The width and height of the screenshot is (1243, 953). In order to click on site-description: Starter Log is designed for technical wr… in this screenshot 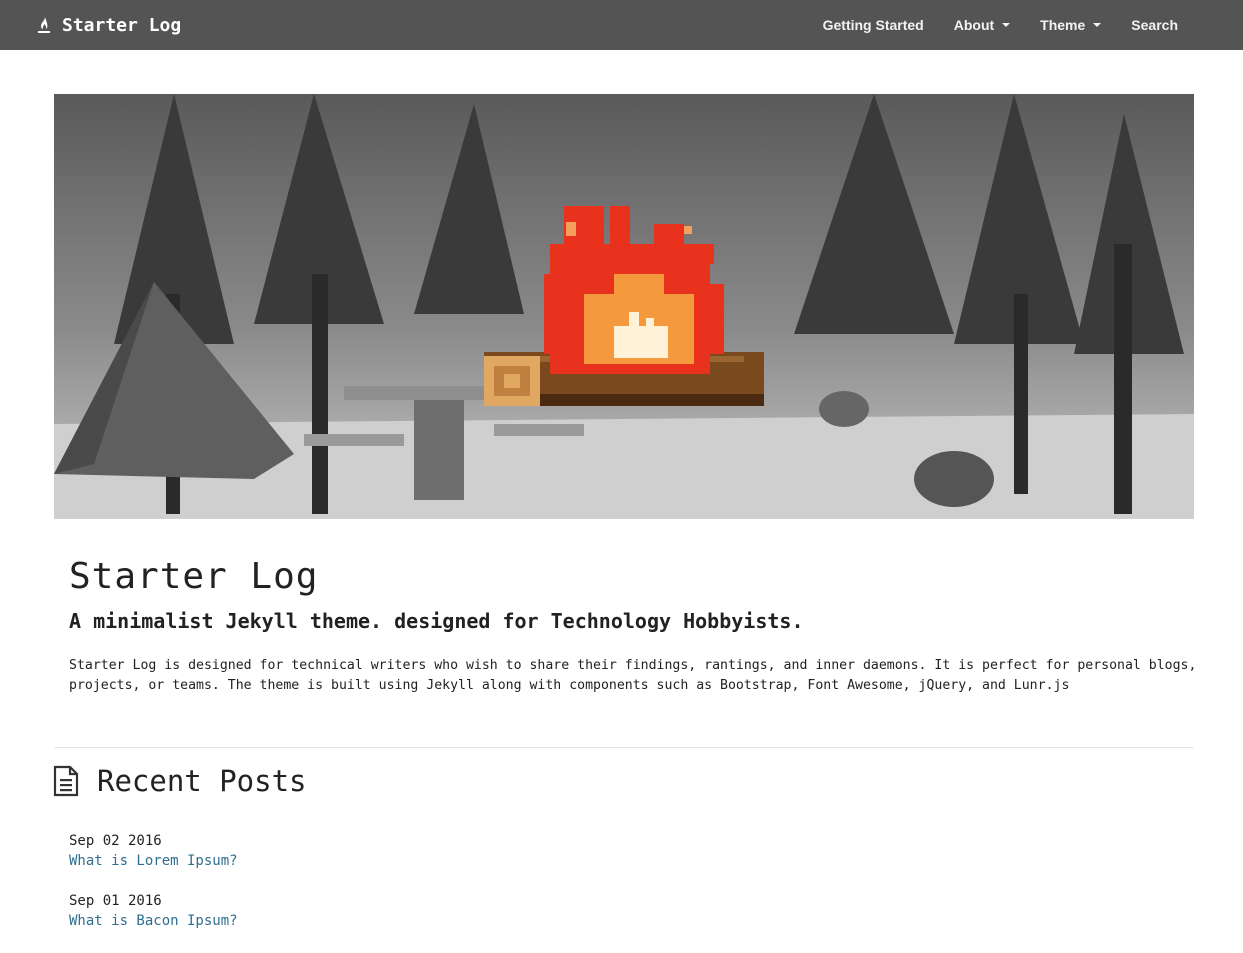, I will do `click(633, 675)`.